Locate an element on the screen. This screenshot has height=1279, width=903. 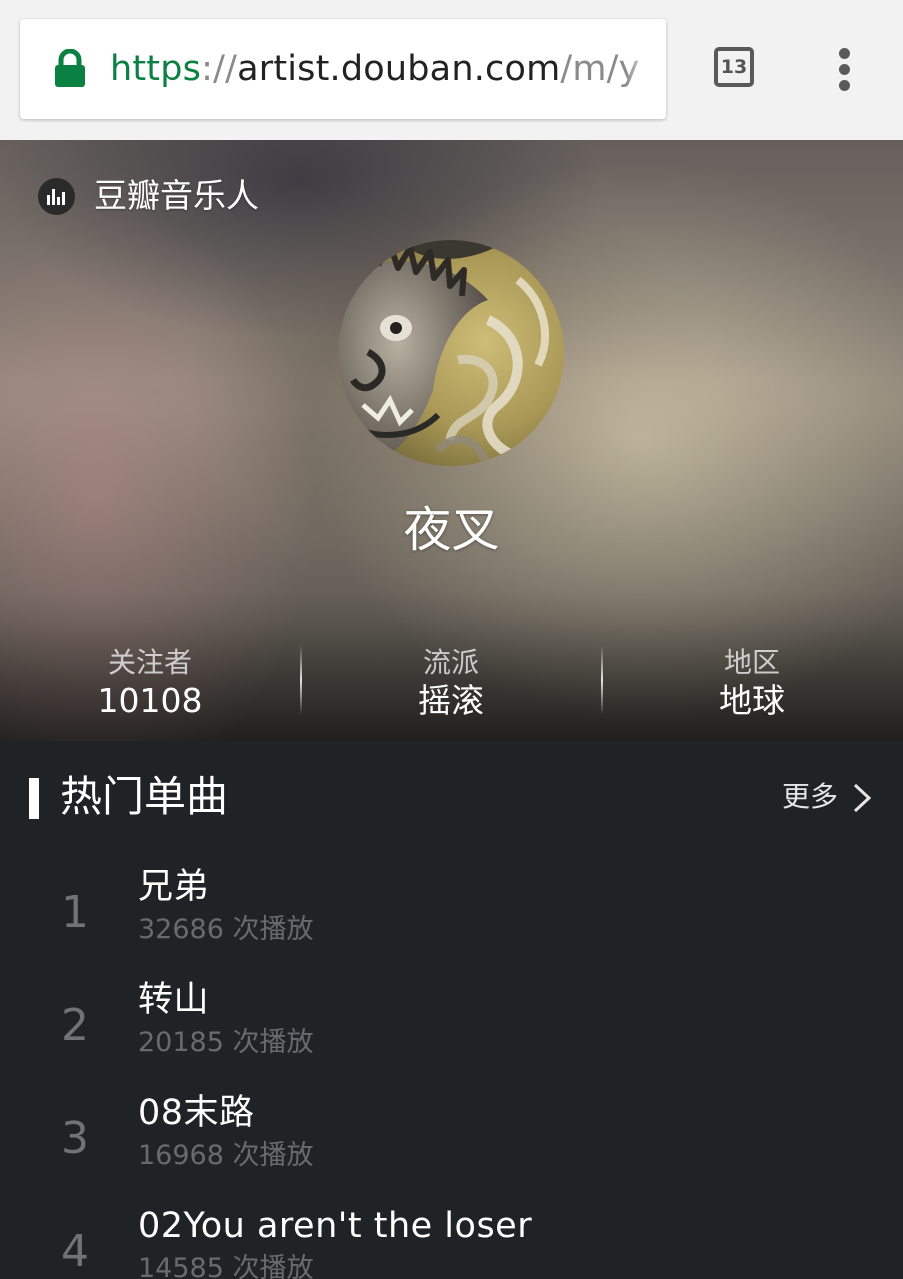
section-accent-bar is located at coordinates (34, 798).